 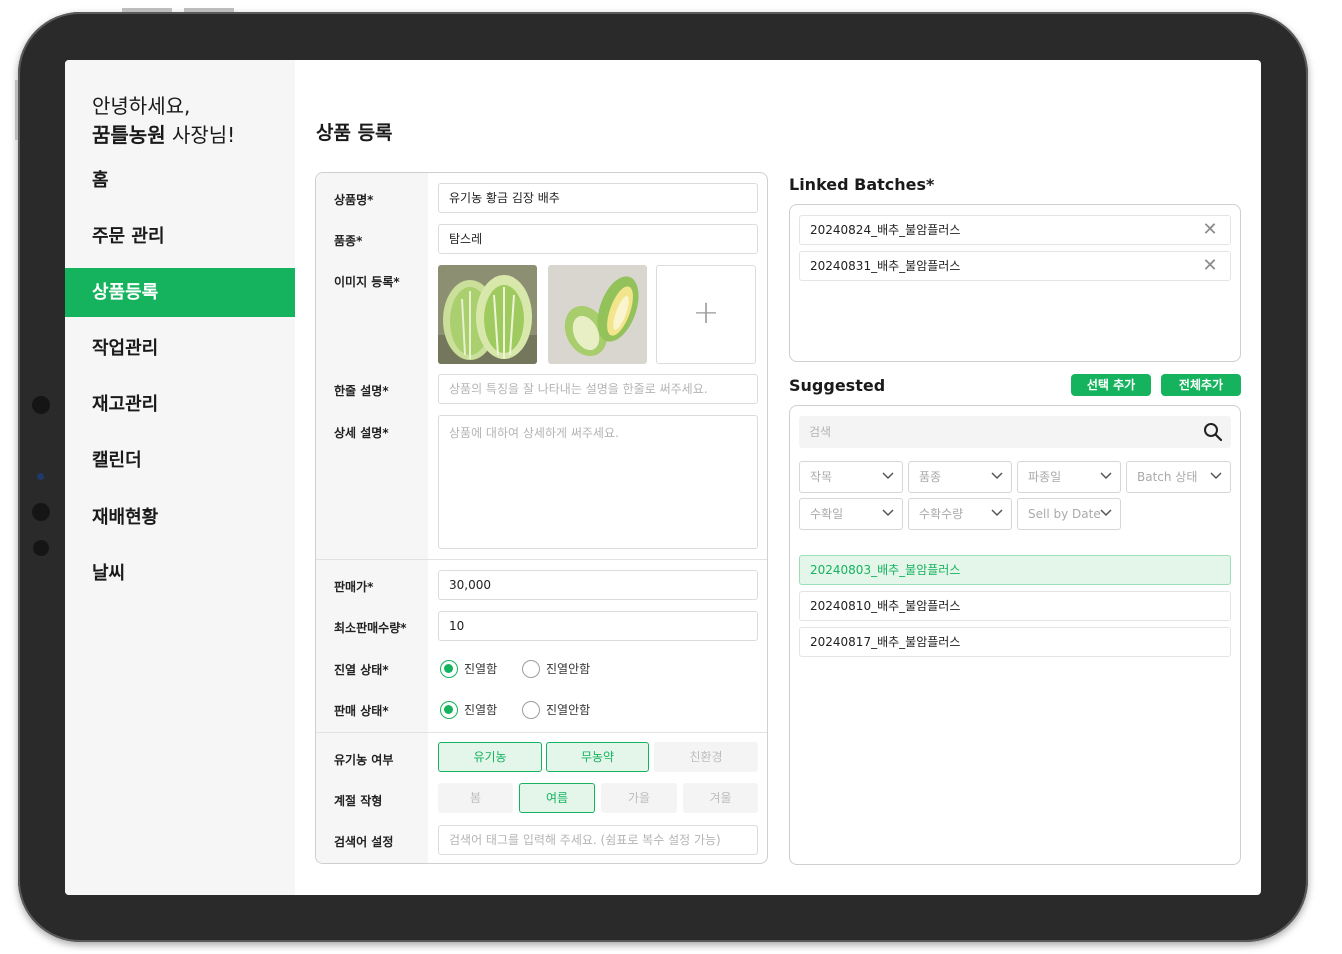 What do you see at coordinates (1015, 570) in the screenshot?
I see `suggested-batch-item: 20240803_배추_불암플러스` at bounding box center [1015, 570].